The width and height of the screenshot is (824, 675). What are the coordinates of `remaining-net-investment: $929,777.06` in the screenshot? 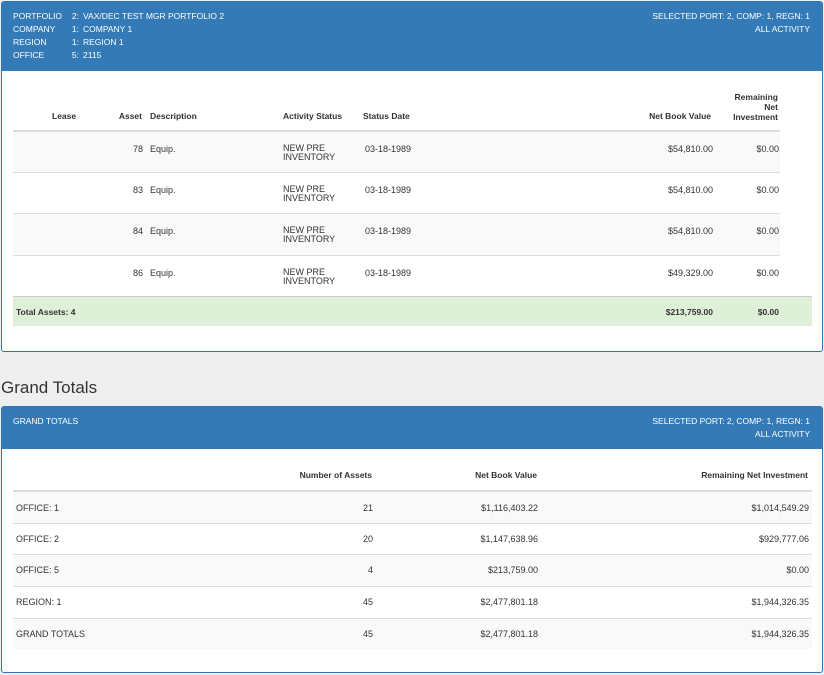 It's located at (783, 539).